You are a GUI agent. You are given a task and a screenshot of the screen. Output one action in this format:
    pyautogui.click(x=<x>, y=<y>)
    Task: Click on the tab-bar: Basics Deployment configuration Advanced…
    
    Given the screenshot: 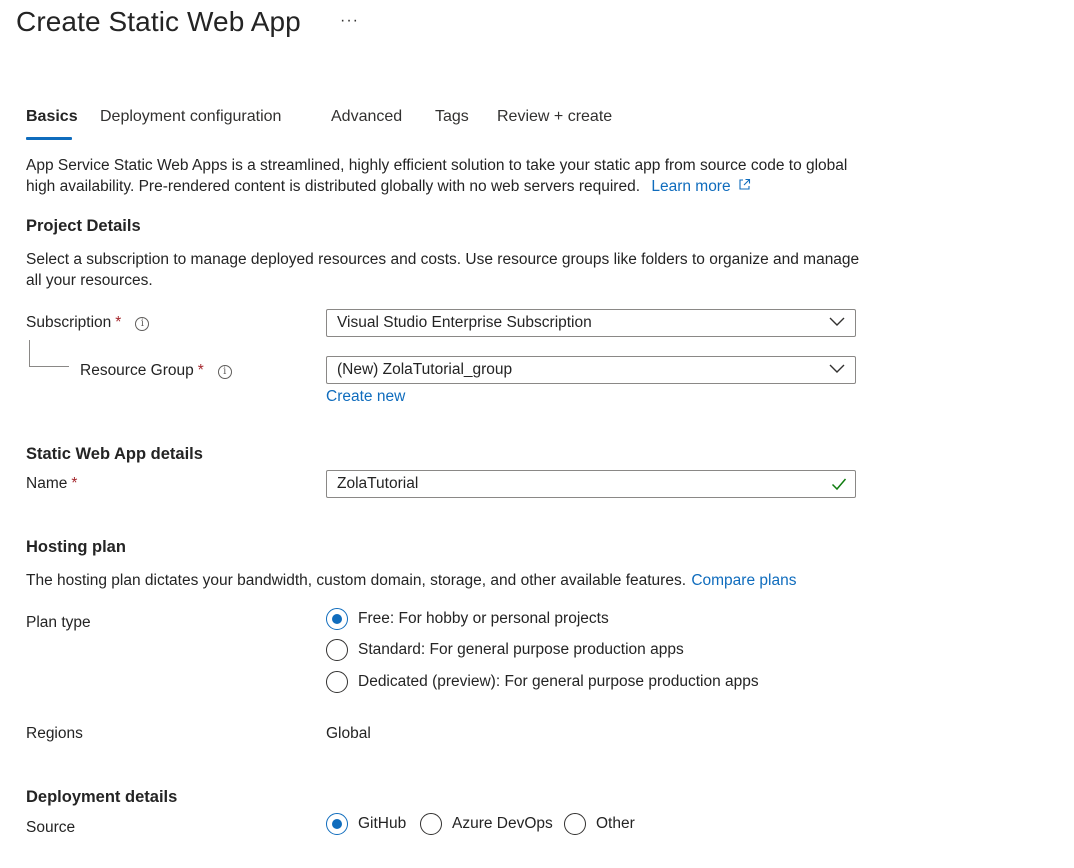 What is the action you would take?
    pyautogui.click(x=336, y=125)
    